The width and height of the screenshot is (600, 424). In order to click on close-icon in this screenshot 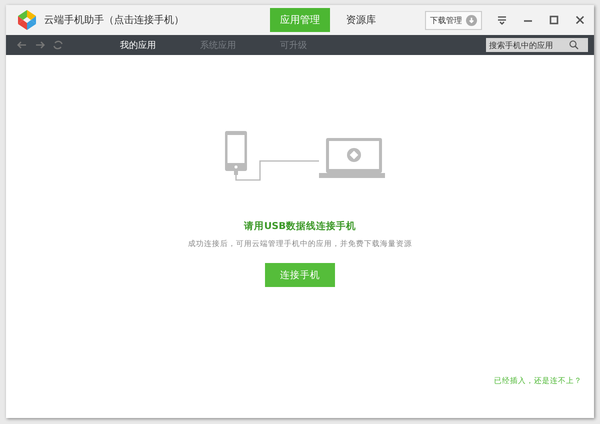, I will do `click(580, 20)`.